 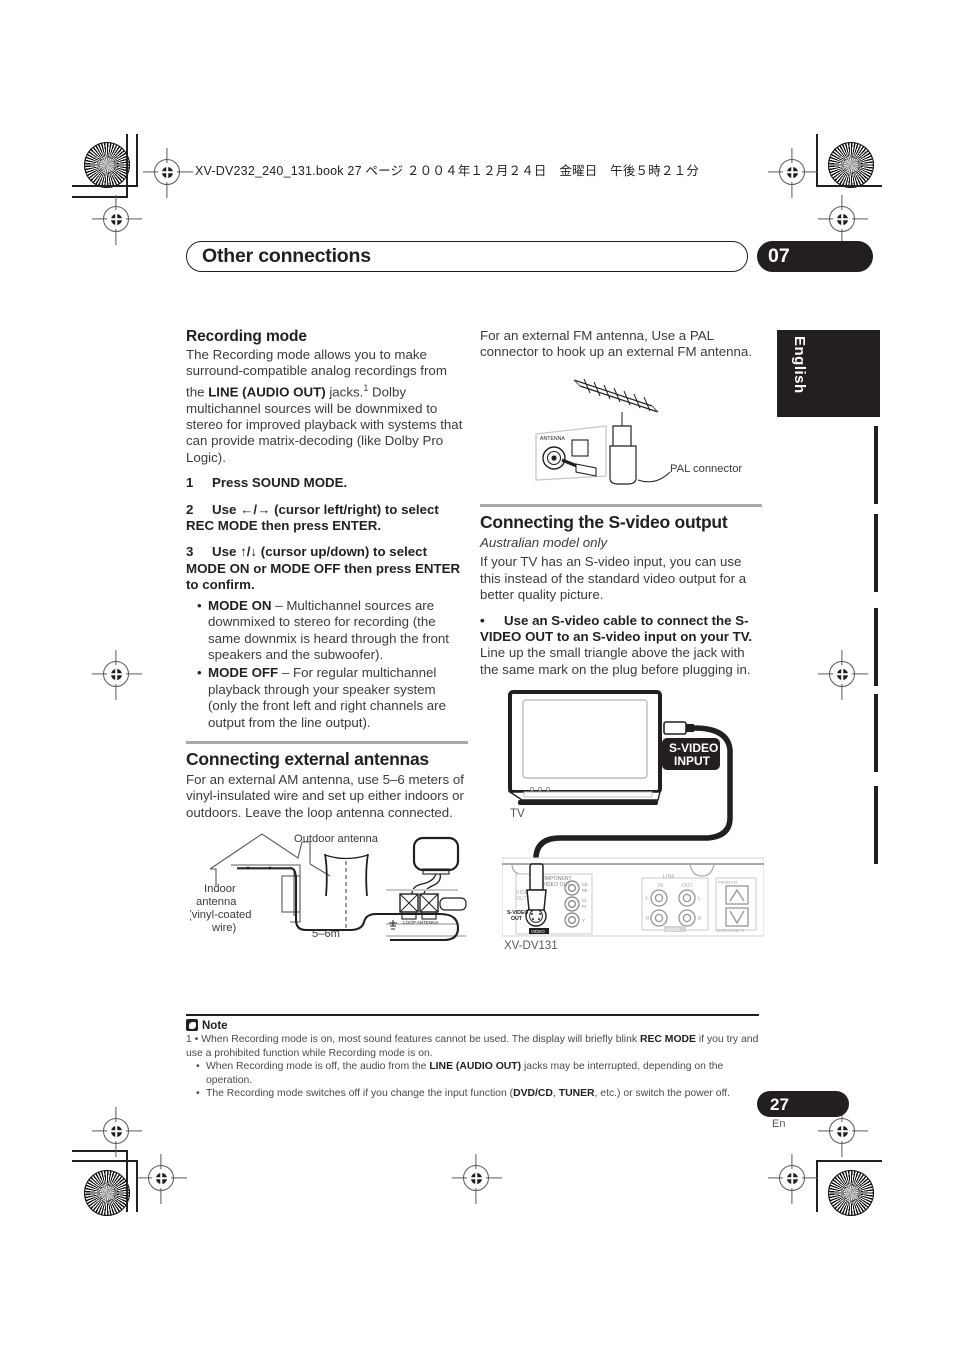 What do you see at coordinates (851, 1193) in the screenshot?
I see `registration-rosette-bottom-right` at bounding box center [851, 1193].